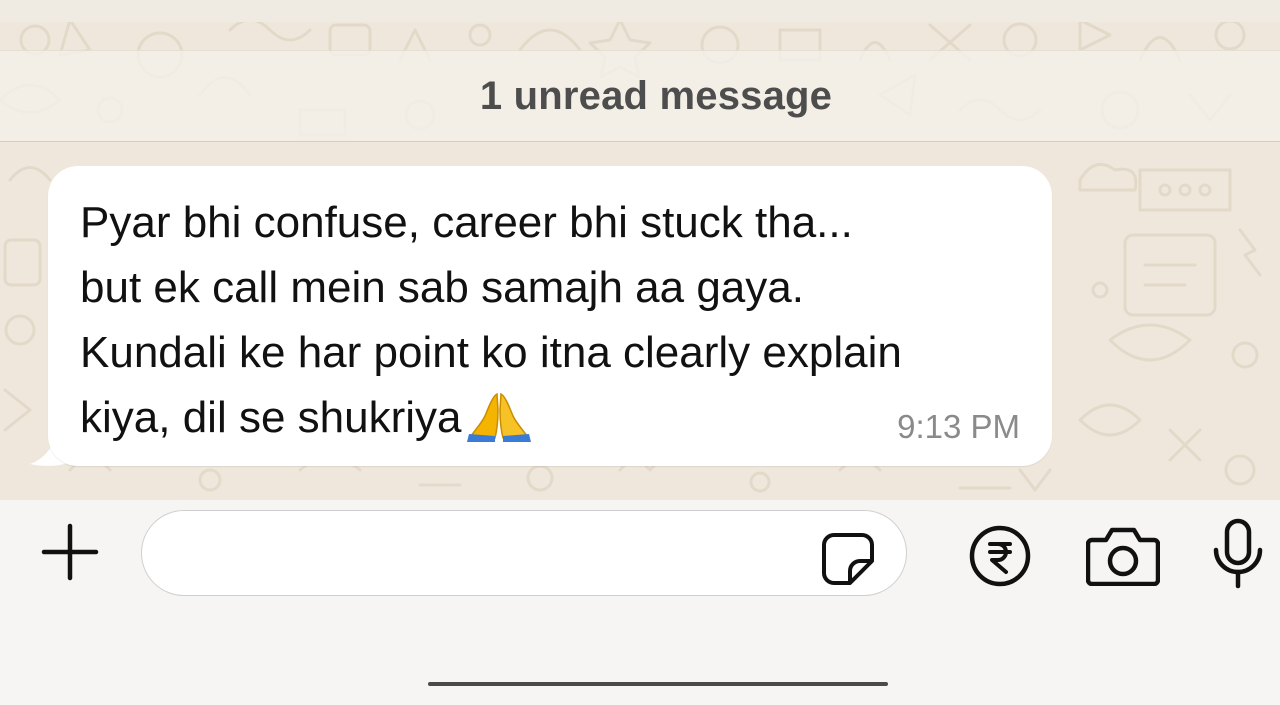 This screenshot has width=1280, height=705. Describe the element at coordinates (70, 552) in the screenshot. I see `plus-icon` at that location.